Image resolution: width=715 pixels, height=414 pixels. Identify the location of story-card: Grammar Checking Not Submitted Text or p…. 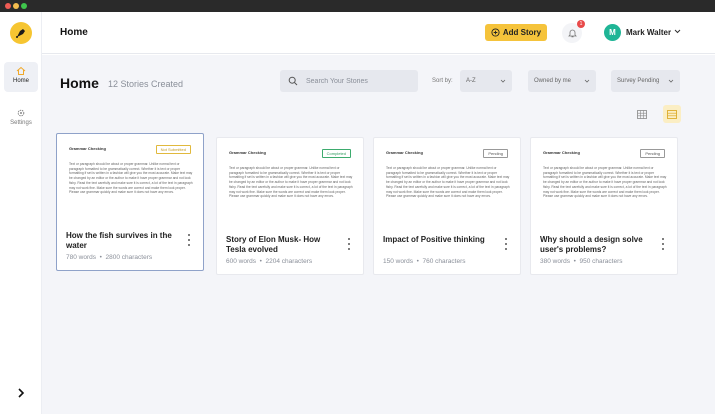
(130, 202).